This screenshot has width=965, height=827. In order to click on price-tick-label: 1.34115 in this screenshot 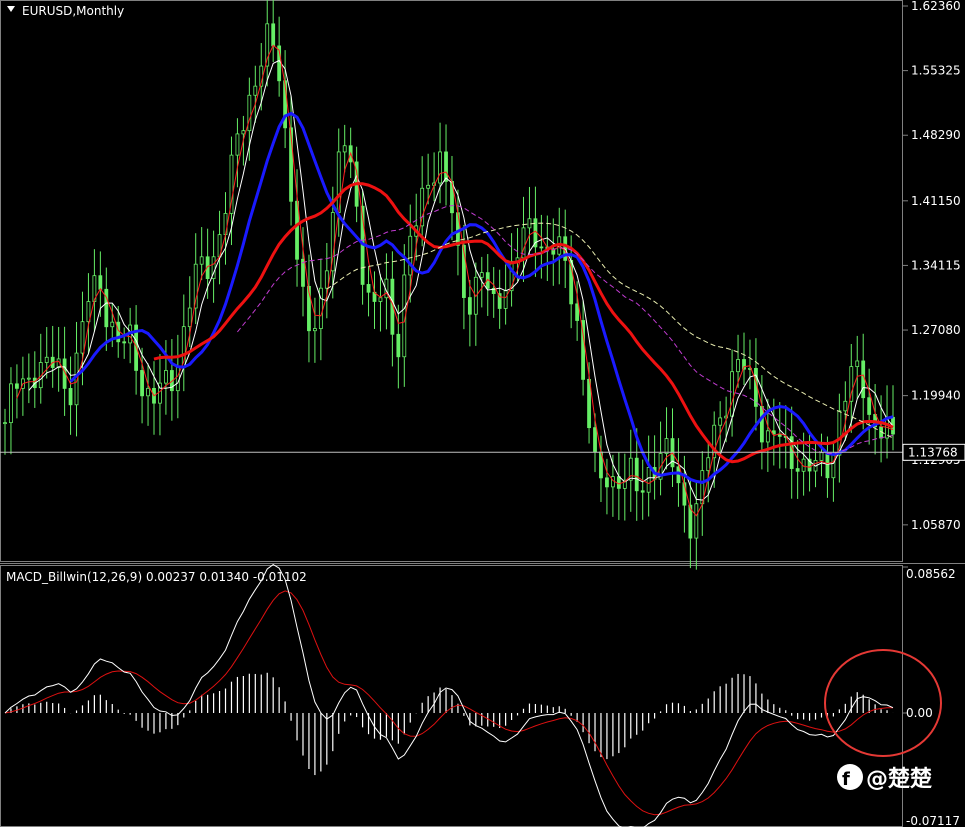, I will do `click(936, 265)`.